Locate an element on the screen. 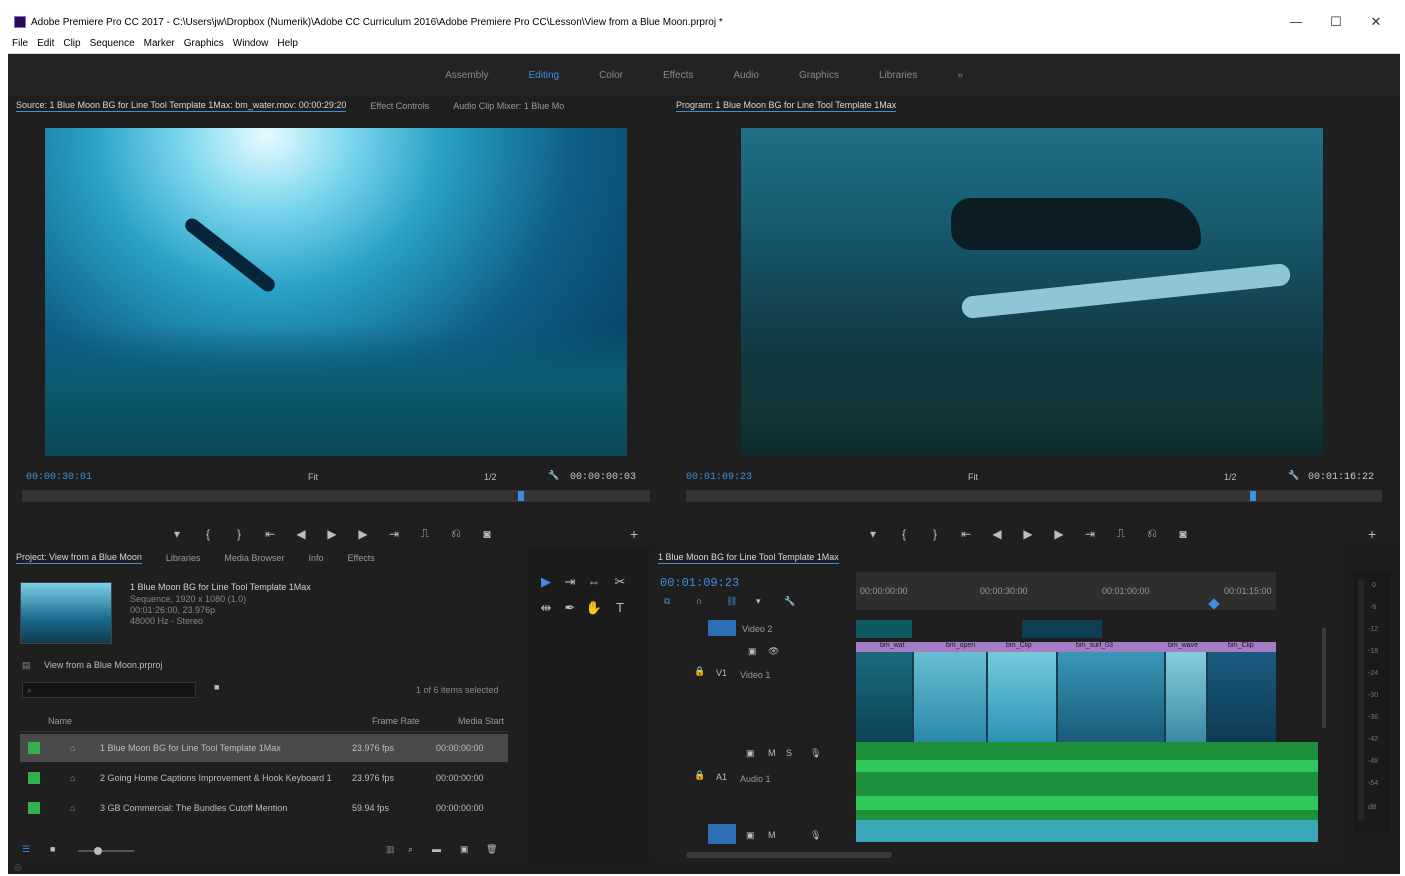 This screenshot has height=876, width=1405. a2-source-patch is located at coordinates (722, 834).